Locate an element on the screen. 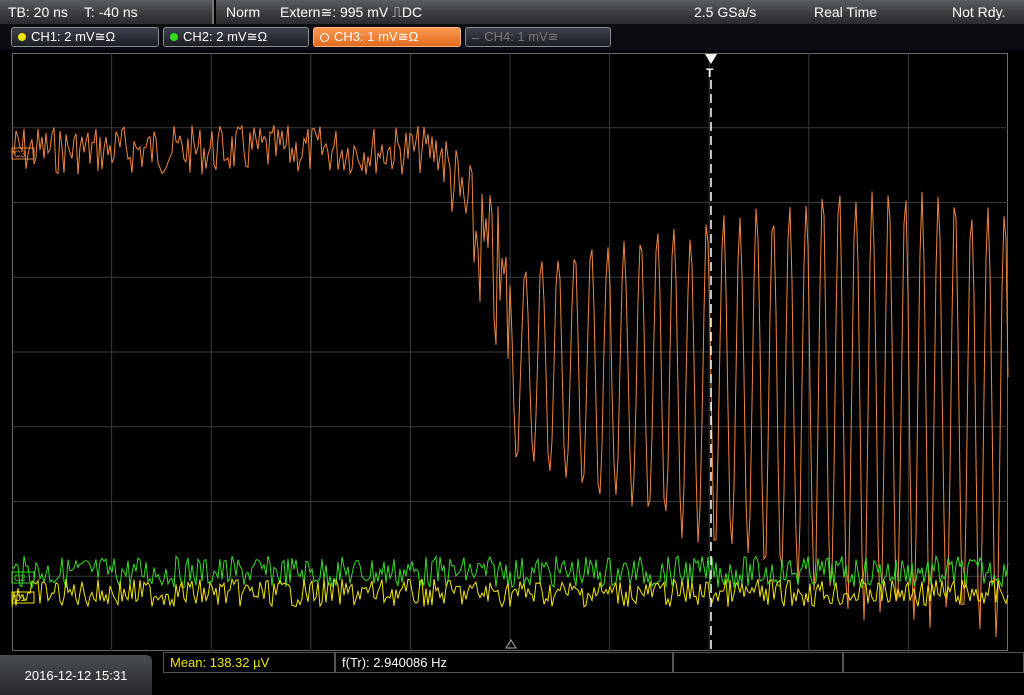 This screenshot has width=1024, height=695. measurement-mean: Mean: 138.32 µV is located at coordinates (249, 662).